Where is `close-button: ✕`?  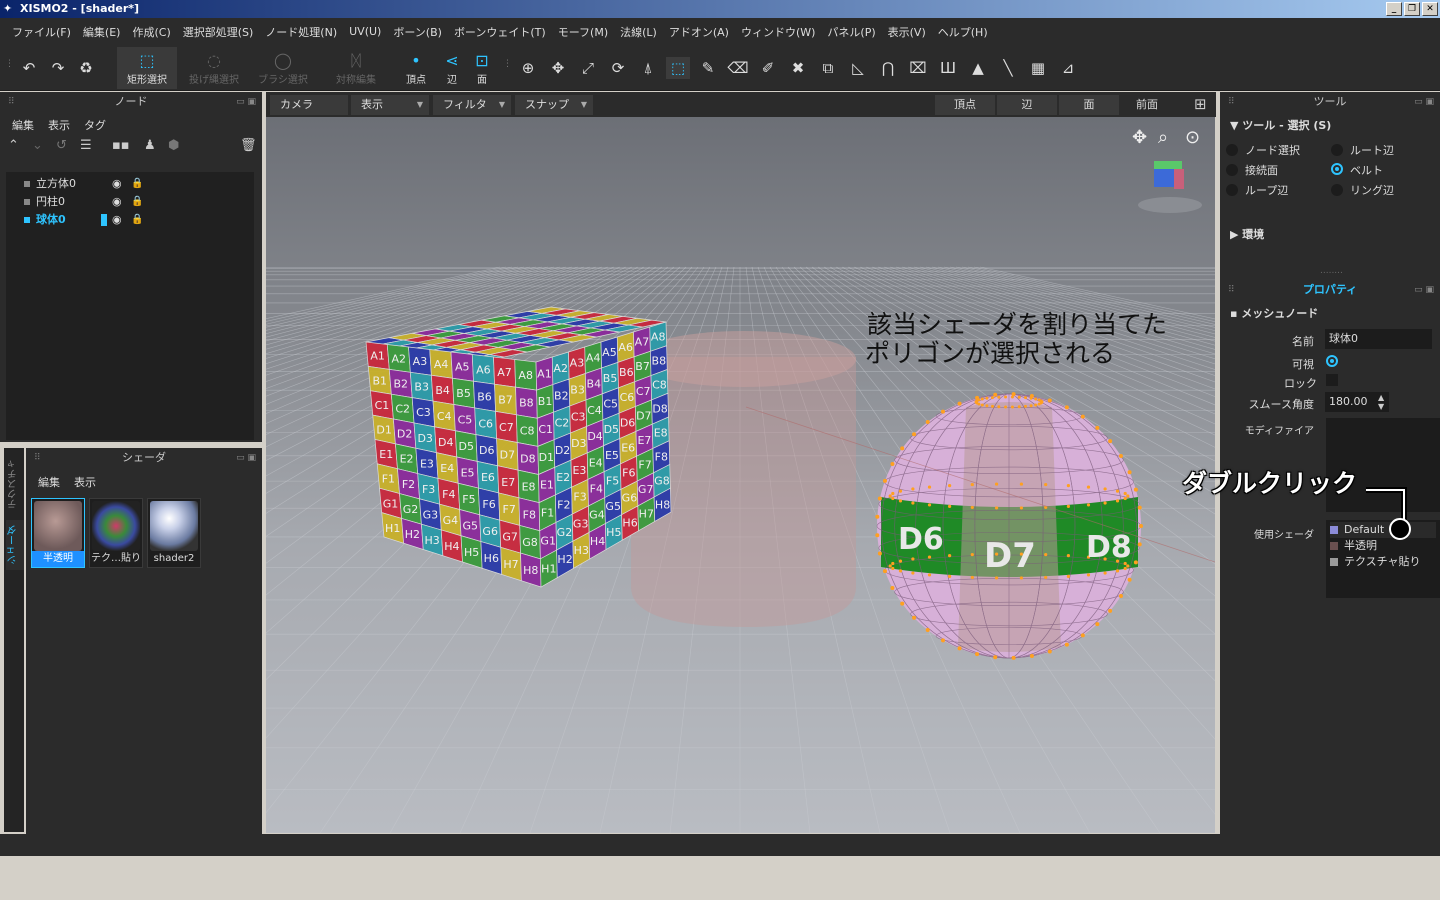 close-button: ✕ is located at coordinates (1430, 9).